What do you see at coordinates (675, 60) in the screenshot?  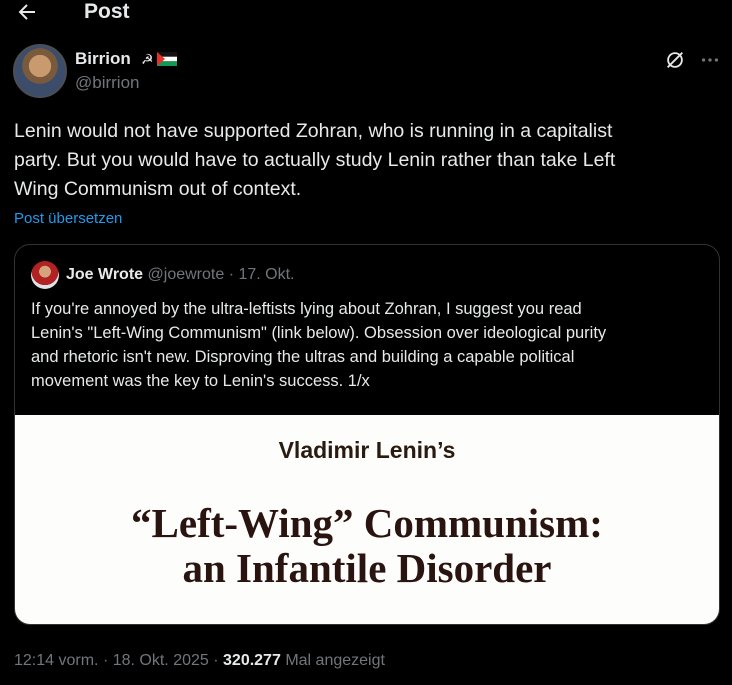 I see `grok-icon` at bounding box center [675, 60].